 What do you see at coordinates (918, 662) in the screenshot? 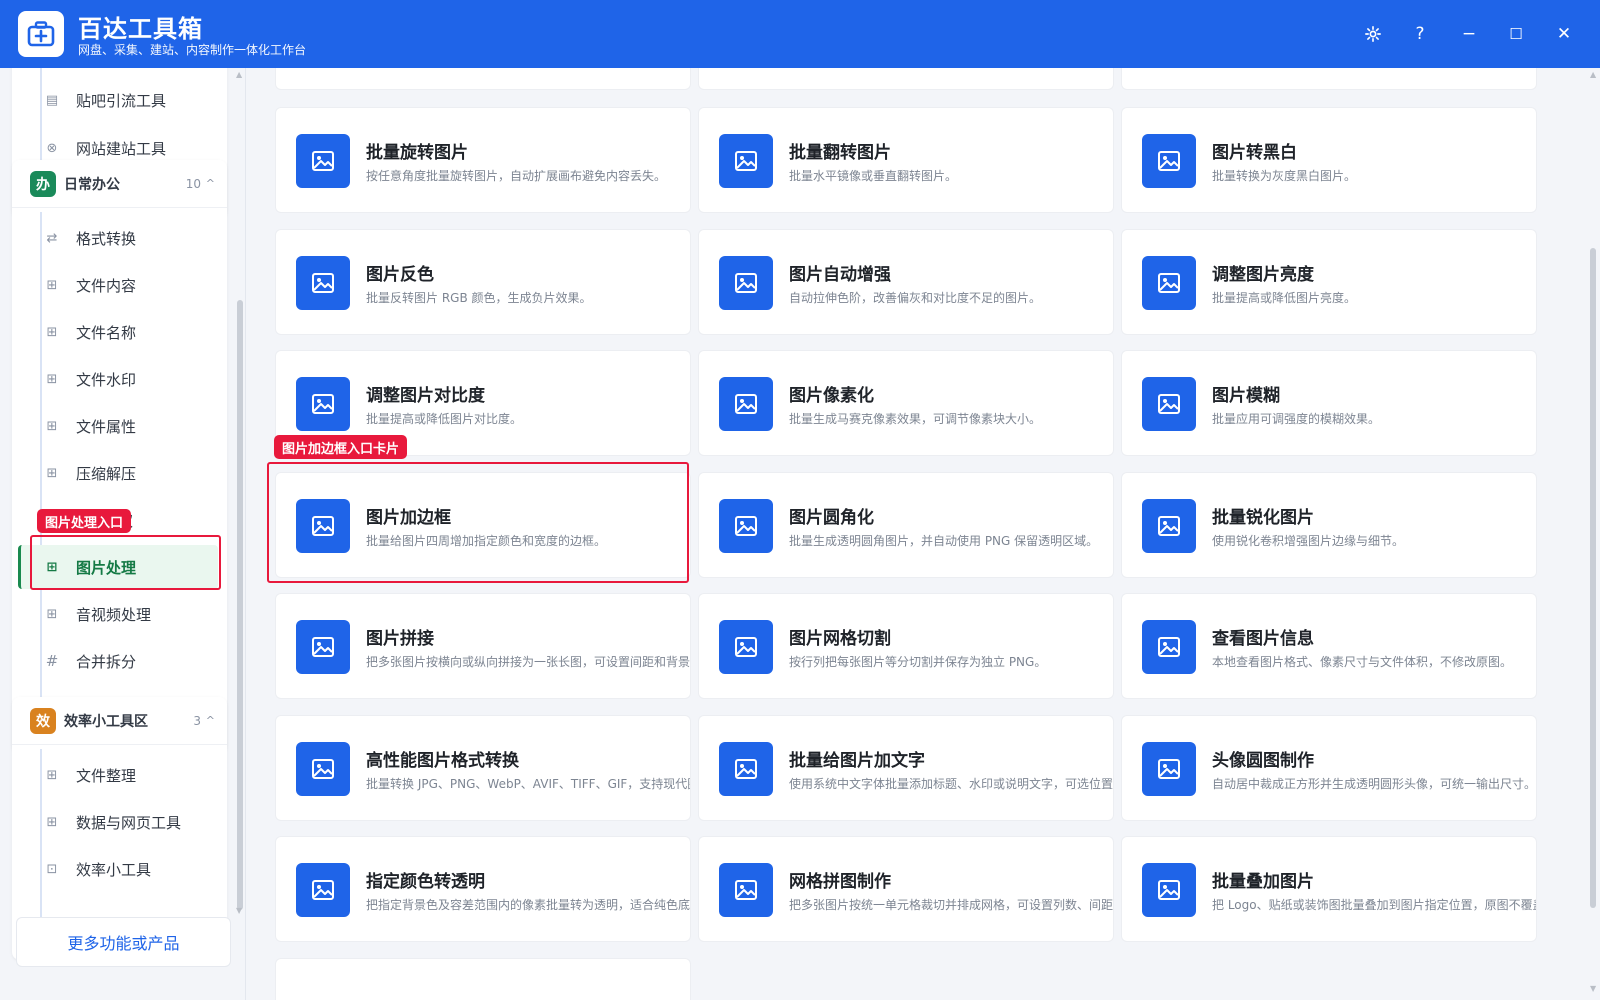
I see `tool-card-description: 按行列把每张图片等分切割并保存为独立 PNG。` at bounding box center [918, 662].